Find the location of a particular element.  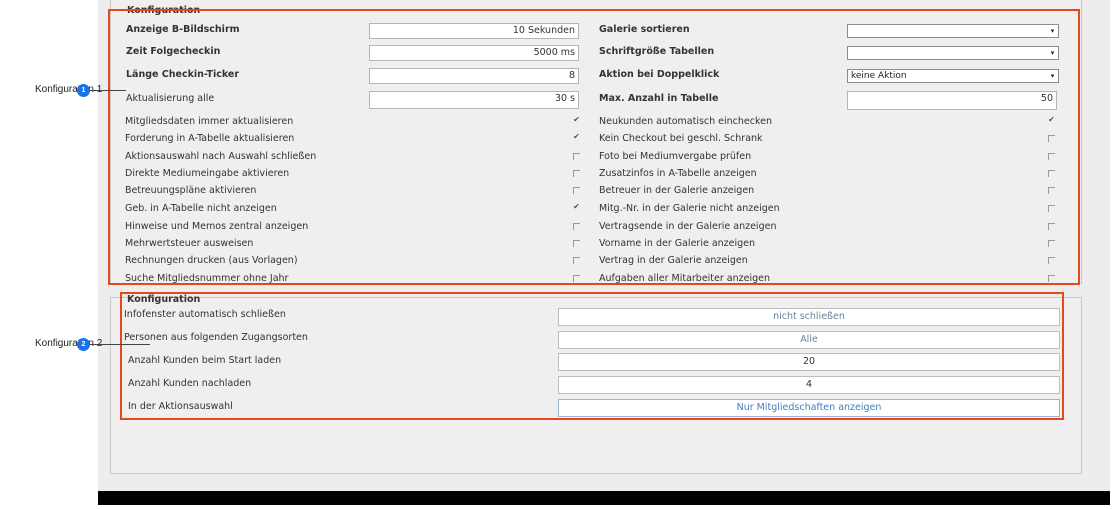

callout-badge-1: 1 is located at coordinates (83, 90).